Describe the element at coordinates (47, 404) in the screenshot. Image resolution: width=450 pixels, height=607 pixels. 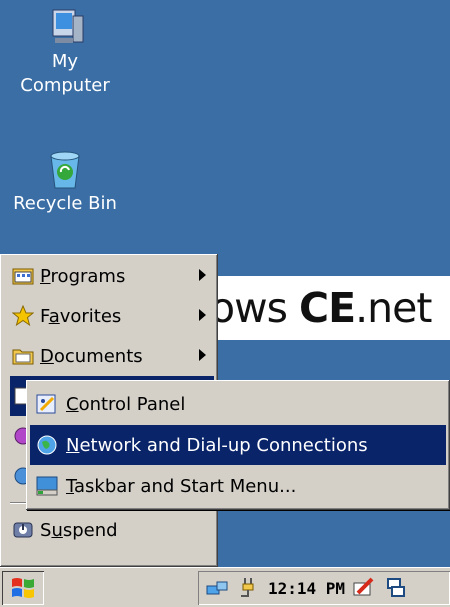
I see `control-panel-icon` at that location.